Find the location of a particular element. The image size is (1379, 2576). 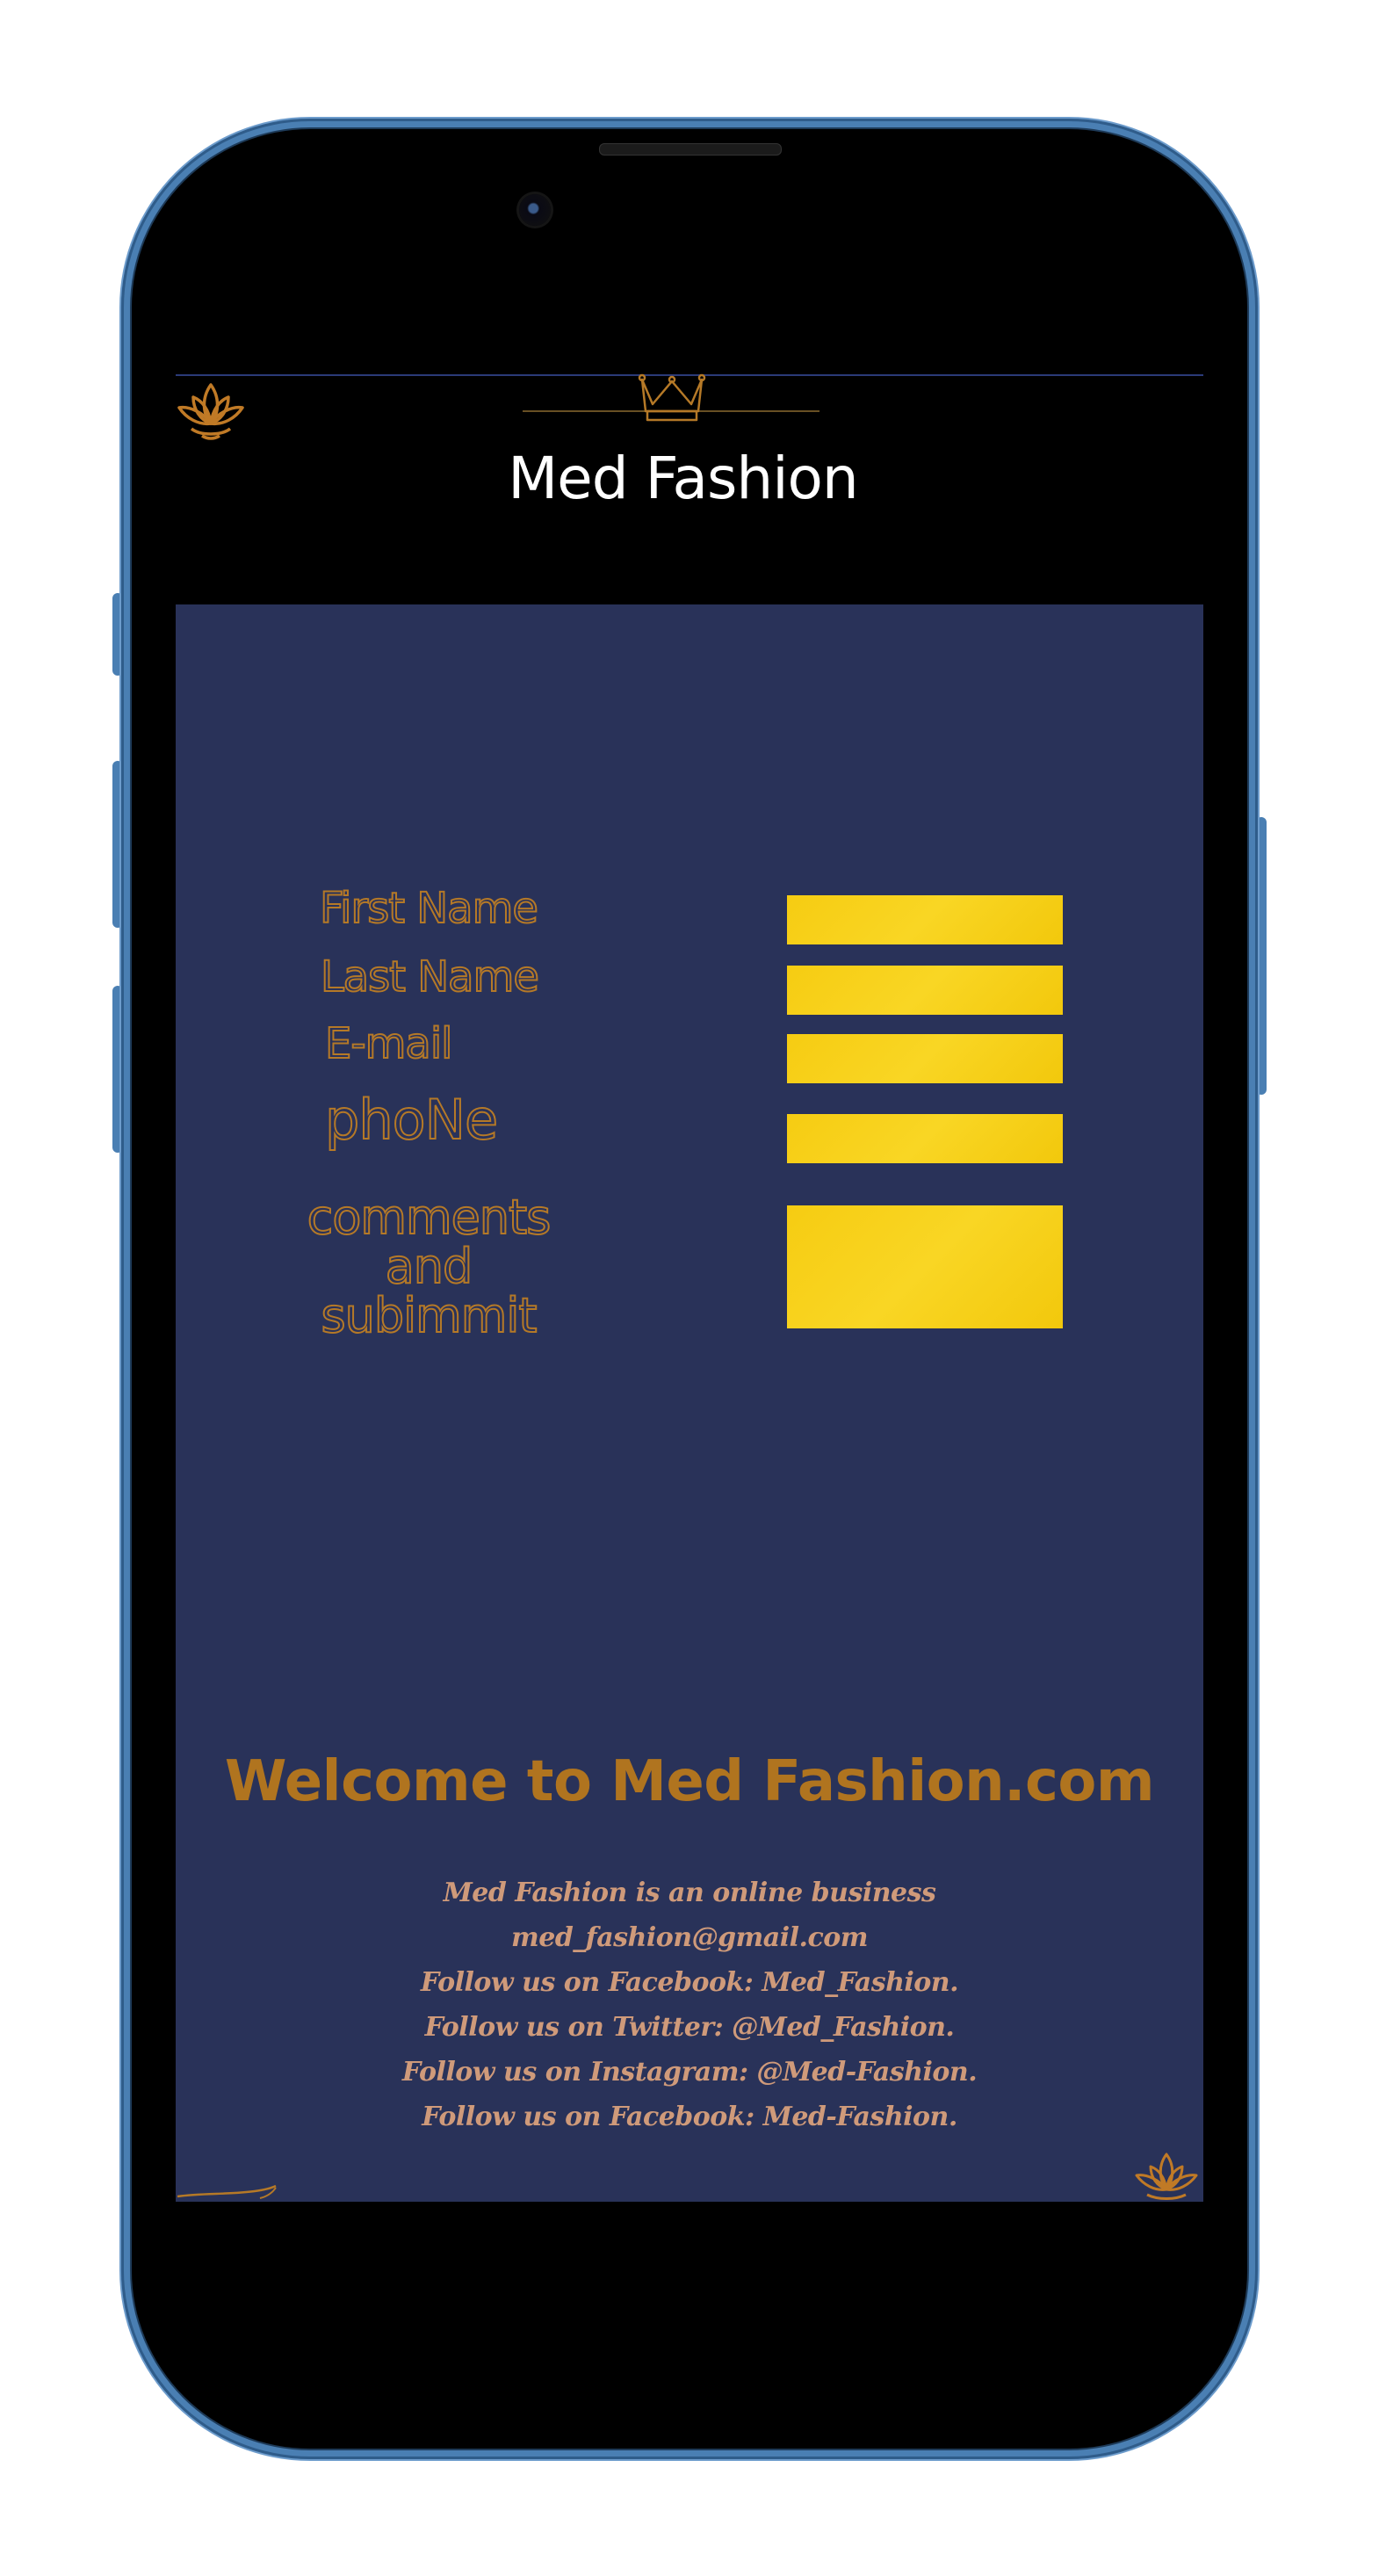

email-line: med_fashion@gmail.com is located at coordinates (689, 1937).